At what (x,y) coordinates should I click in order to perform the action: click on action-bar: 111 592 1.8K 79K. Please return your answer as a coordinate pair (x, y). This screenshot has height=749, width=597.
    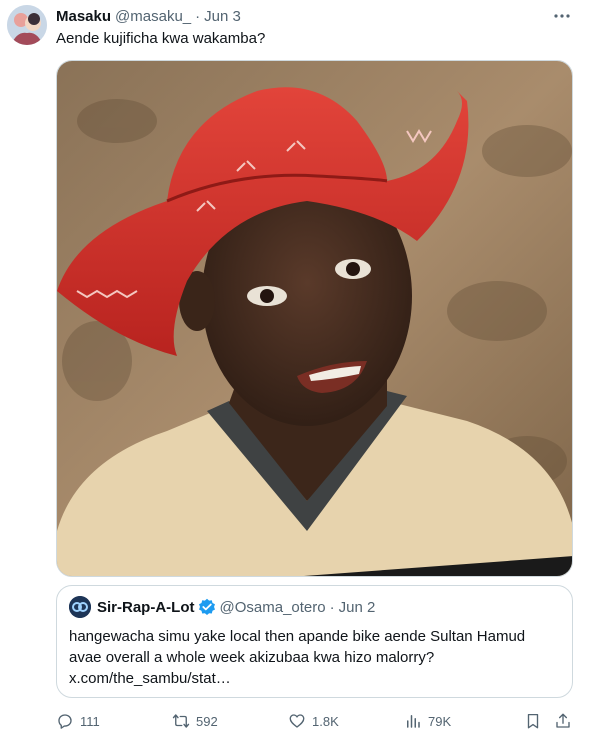
    Looking at the image, I should click on (314, 721).